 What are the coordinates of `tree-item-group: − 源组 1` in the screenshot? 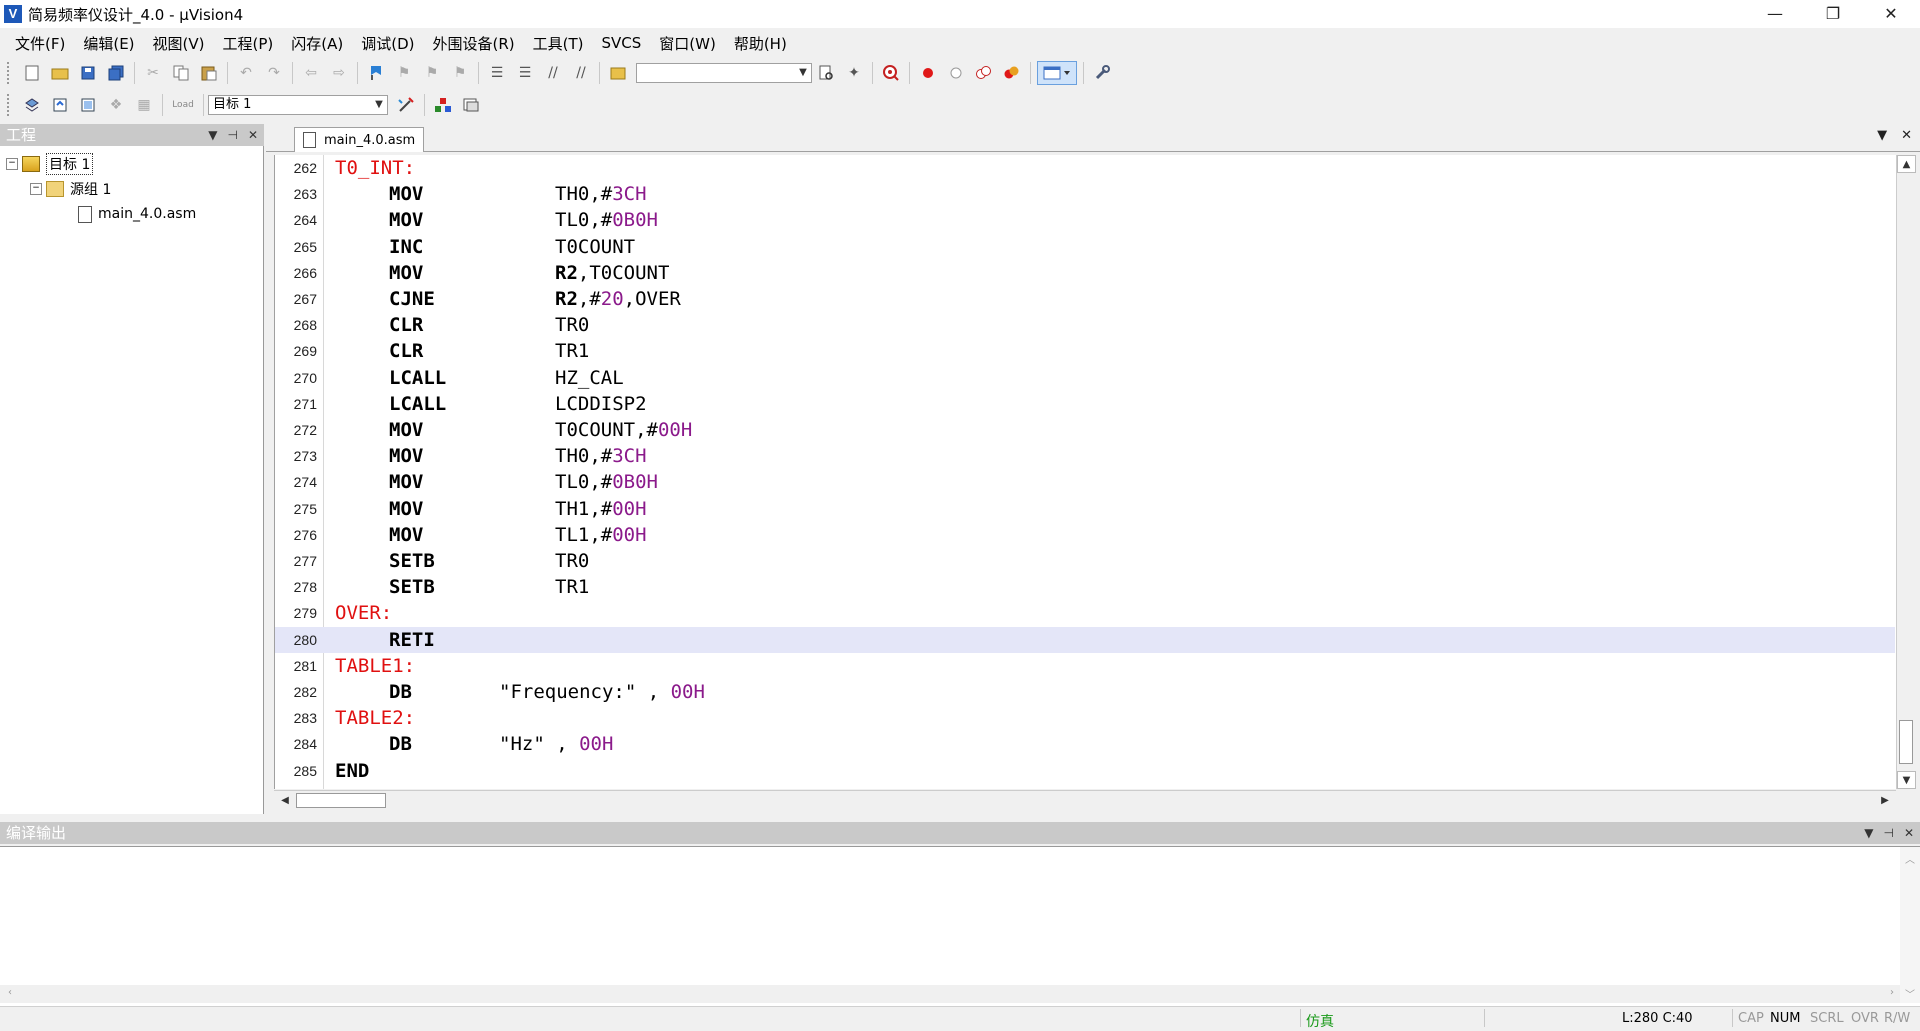 It's located at (70, 189).